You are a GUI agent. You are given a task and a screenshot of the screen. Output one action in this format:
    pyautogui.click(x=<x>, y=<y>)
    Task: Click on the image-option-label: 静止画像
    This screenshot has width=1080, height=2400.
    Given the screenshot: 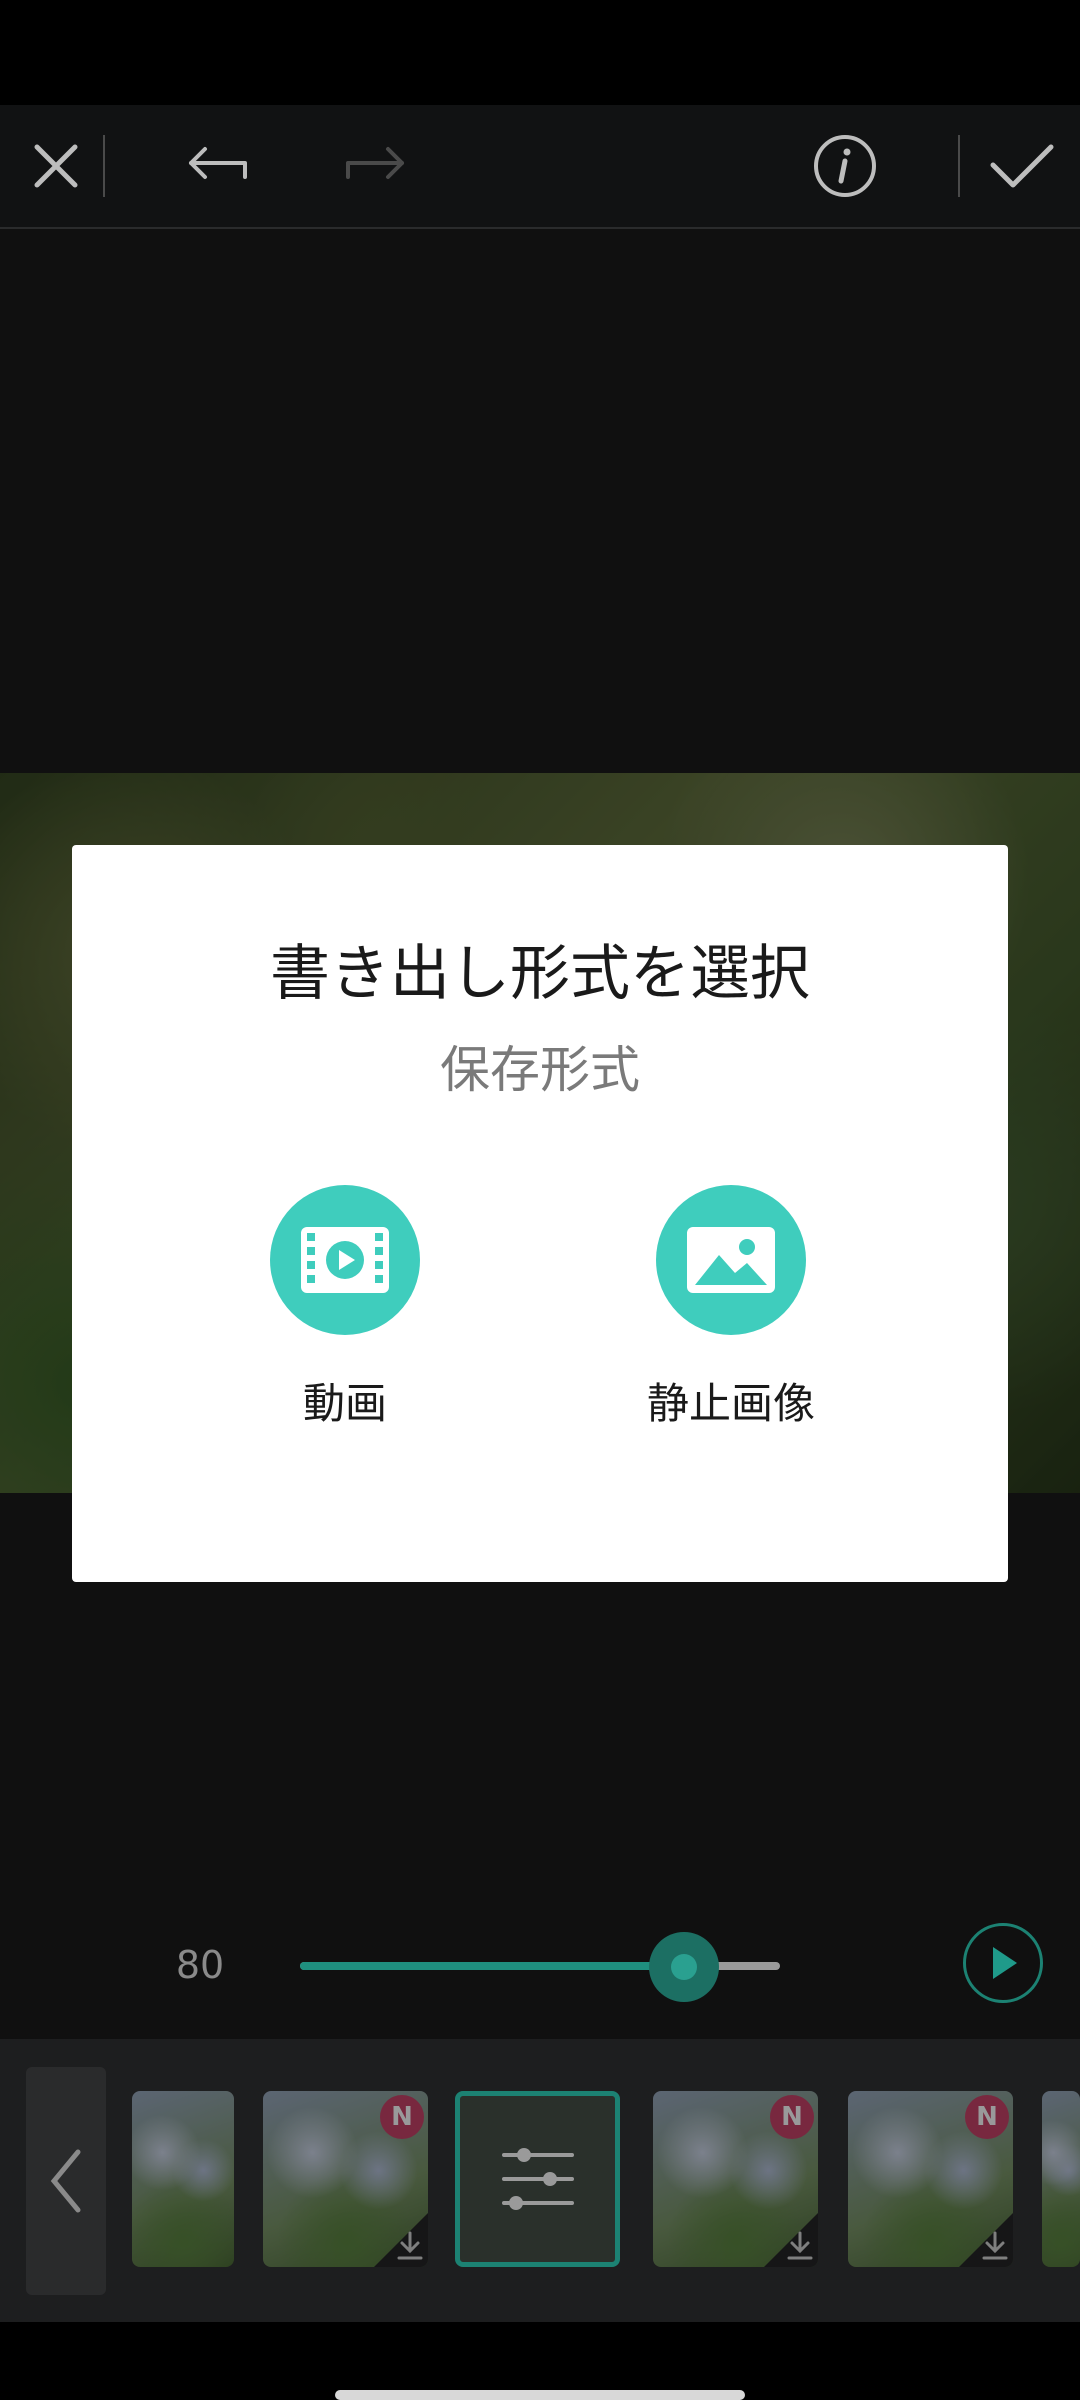 What is the action you would take?
    pyautogui.click(x=730, y=1403)
    